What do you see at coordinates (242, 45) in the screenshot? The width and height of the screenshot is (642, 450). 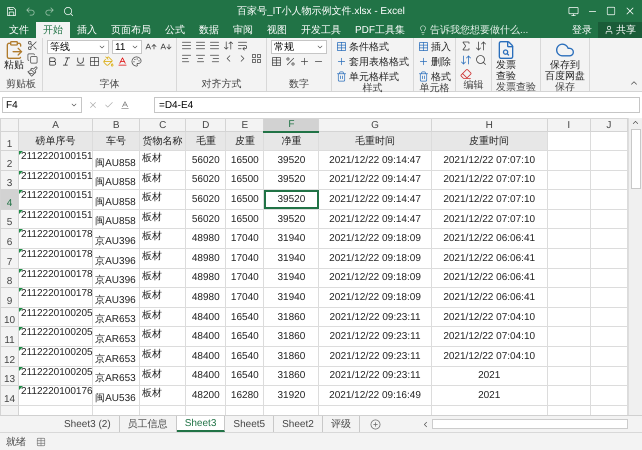 I see `wrap-text-icon` at bounding box center [242, 45].